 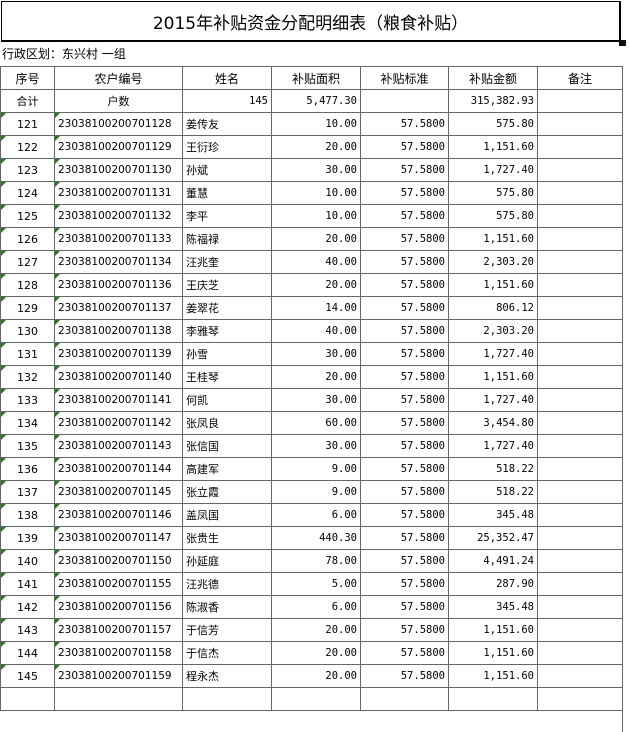 I want to click on farmer-code-cell: 23038100200701144, so click(x=118, y=469).